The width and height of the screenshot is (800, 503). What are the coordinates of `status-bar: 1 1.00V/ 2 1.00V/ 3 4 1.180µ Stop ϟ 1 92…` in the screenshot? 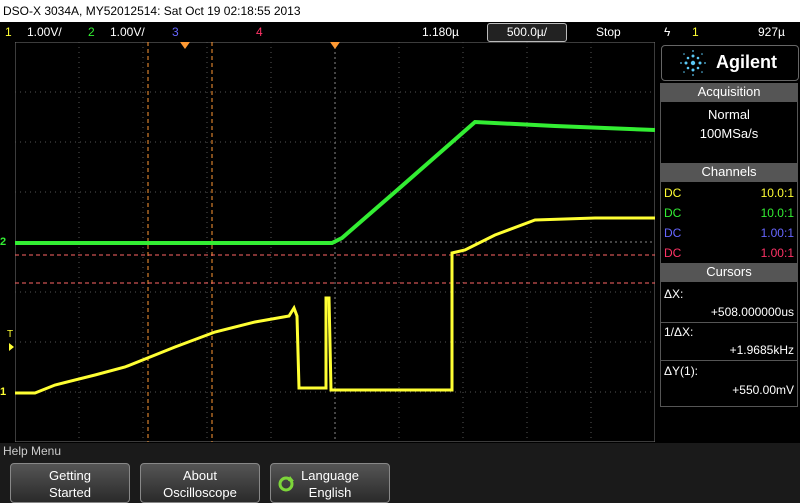 It's located at (400, 32).